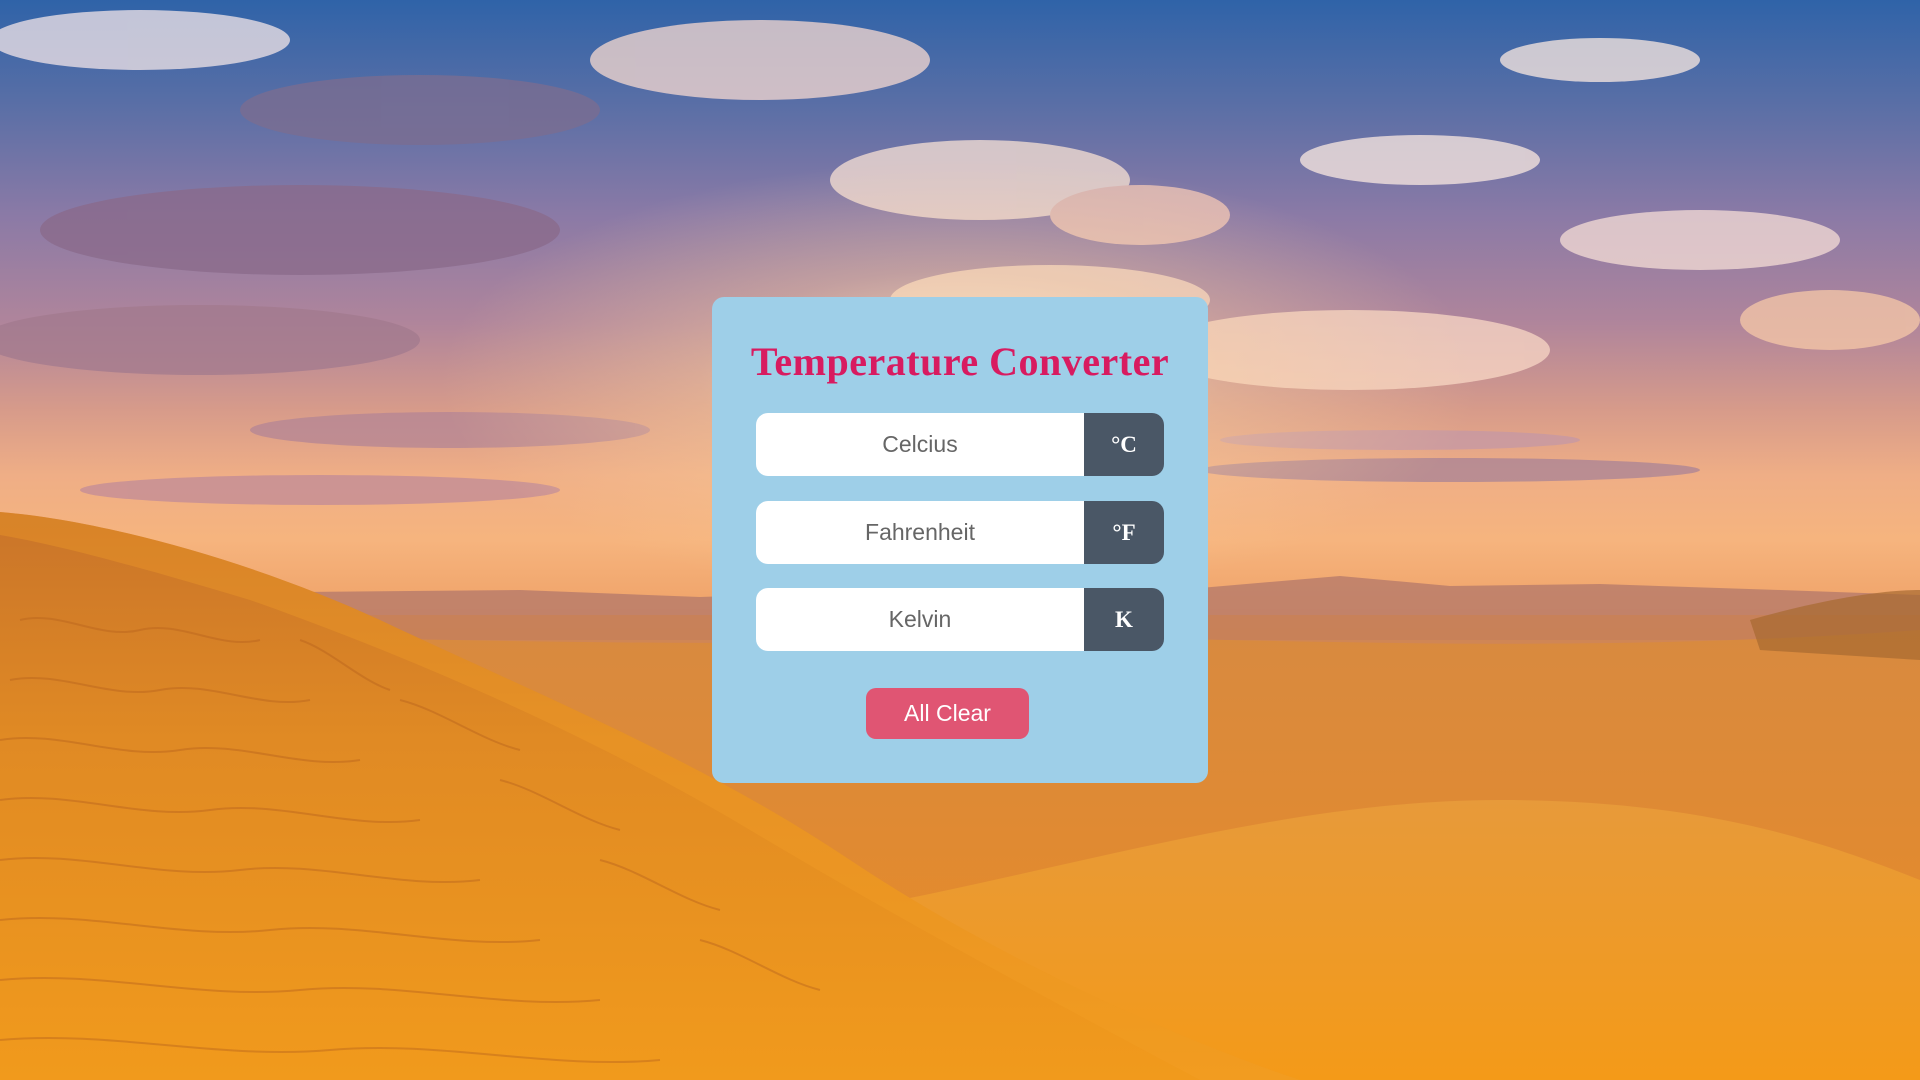 Image resolution: width=1920 pixels, height=1080 pixels. I want to click on fahrenheit-input, so click(920, 532).